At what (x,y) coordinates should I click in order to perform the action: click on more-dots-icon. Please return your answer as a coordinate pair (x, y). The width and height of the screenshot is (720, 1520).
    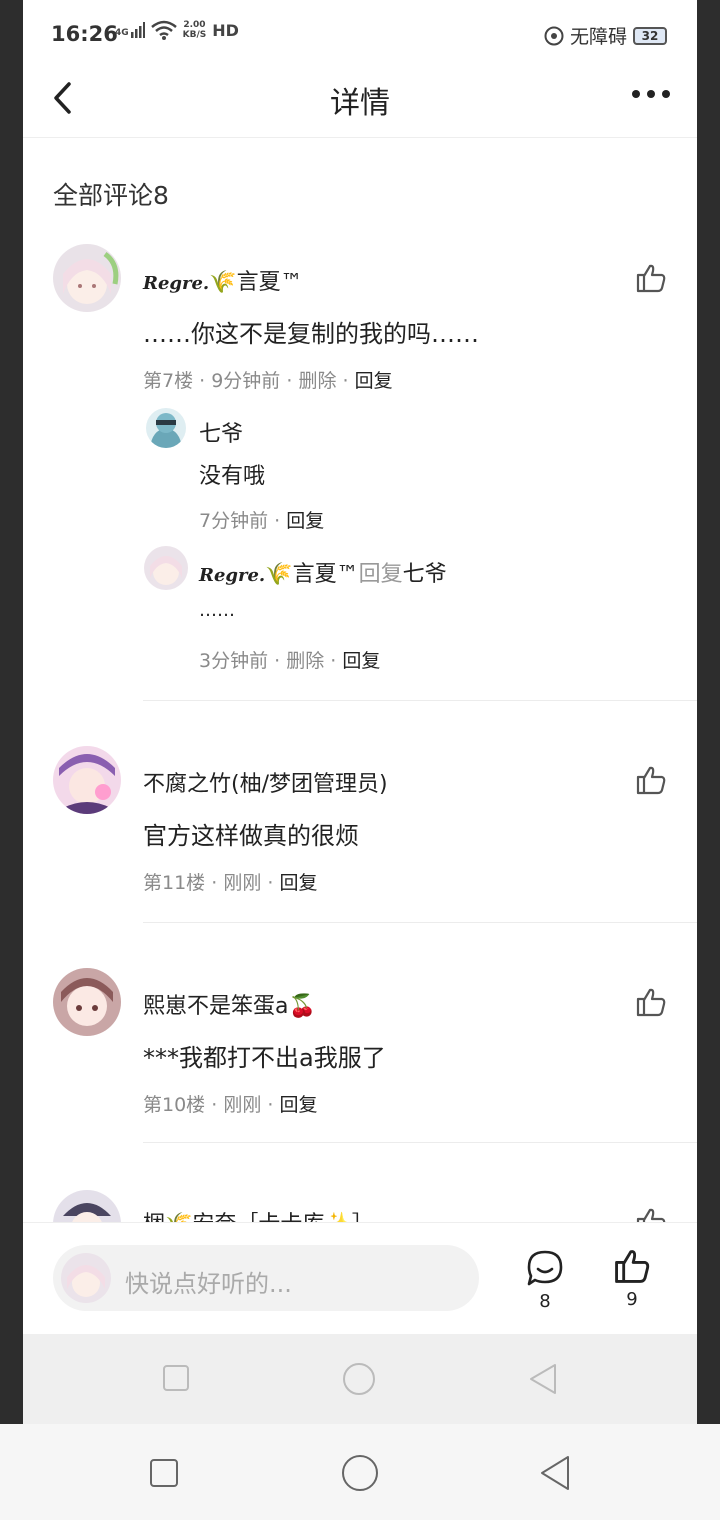
    Looking at the image, I should click on (651, 94).